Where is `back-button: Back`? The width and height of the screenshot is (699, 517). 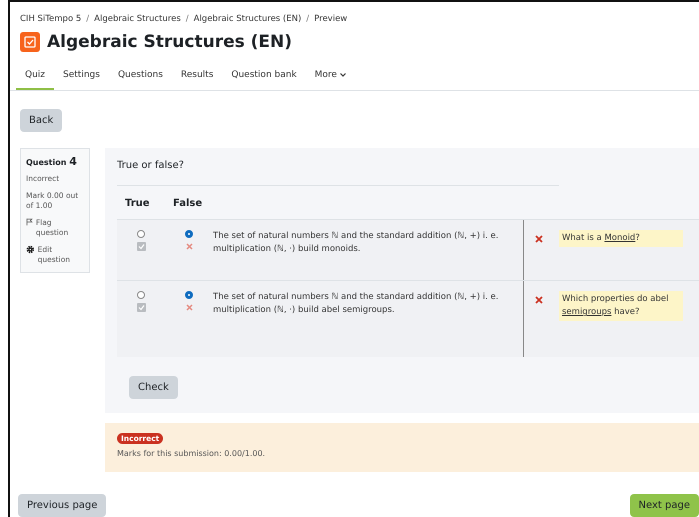 back-button: Back is located at coordinates (41, 120).